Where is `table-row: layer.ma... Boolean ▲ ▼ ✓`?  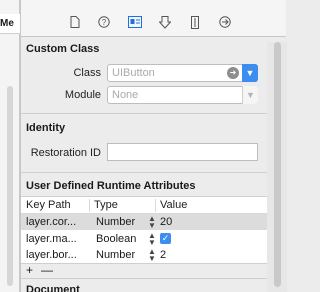 table-row: layer.ma... Boolean ▲ ▼ ✓ is located at coordinates (144, 239).